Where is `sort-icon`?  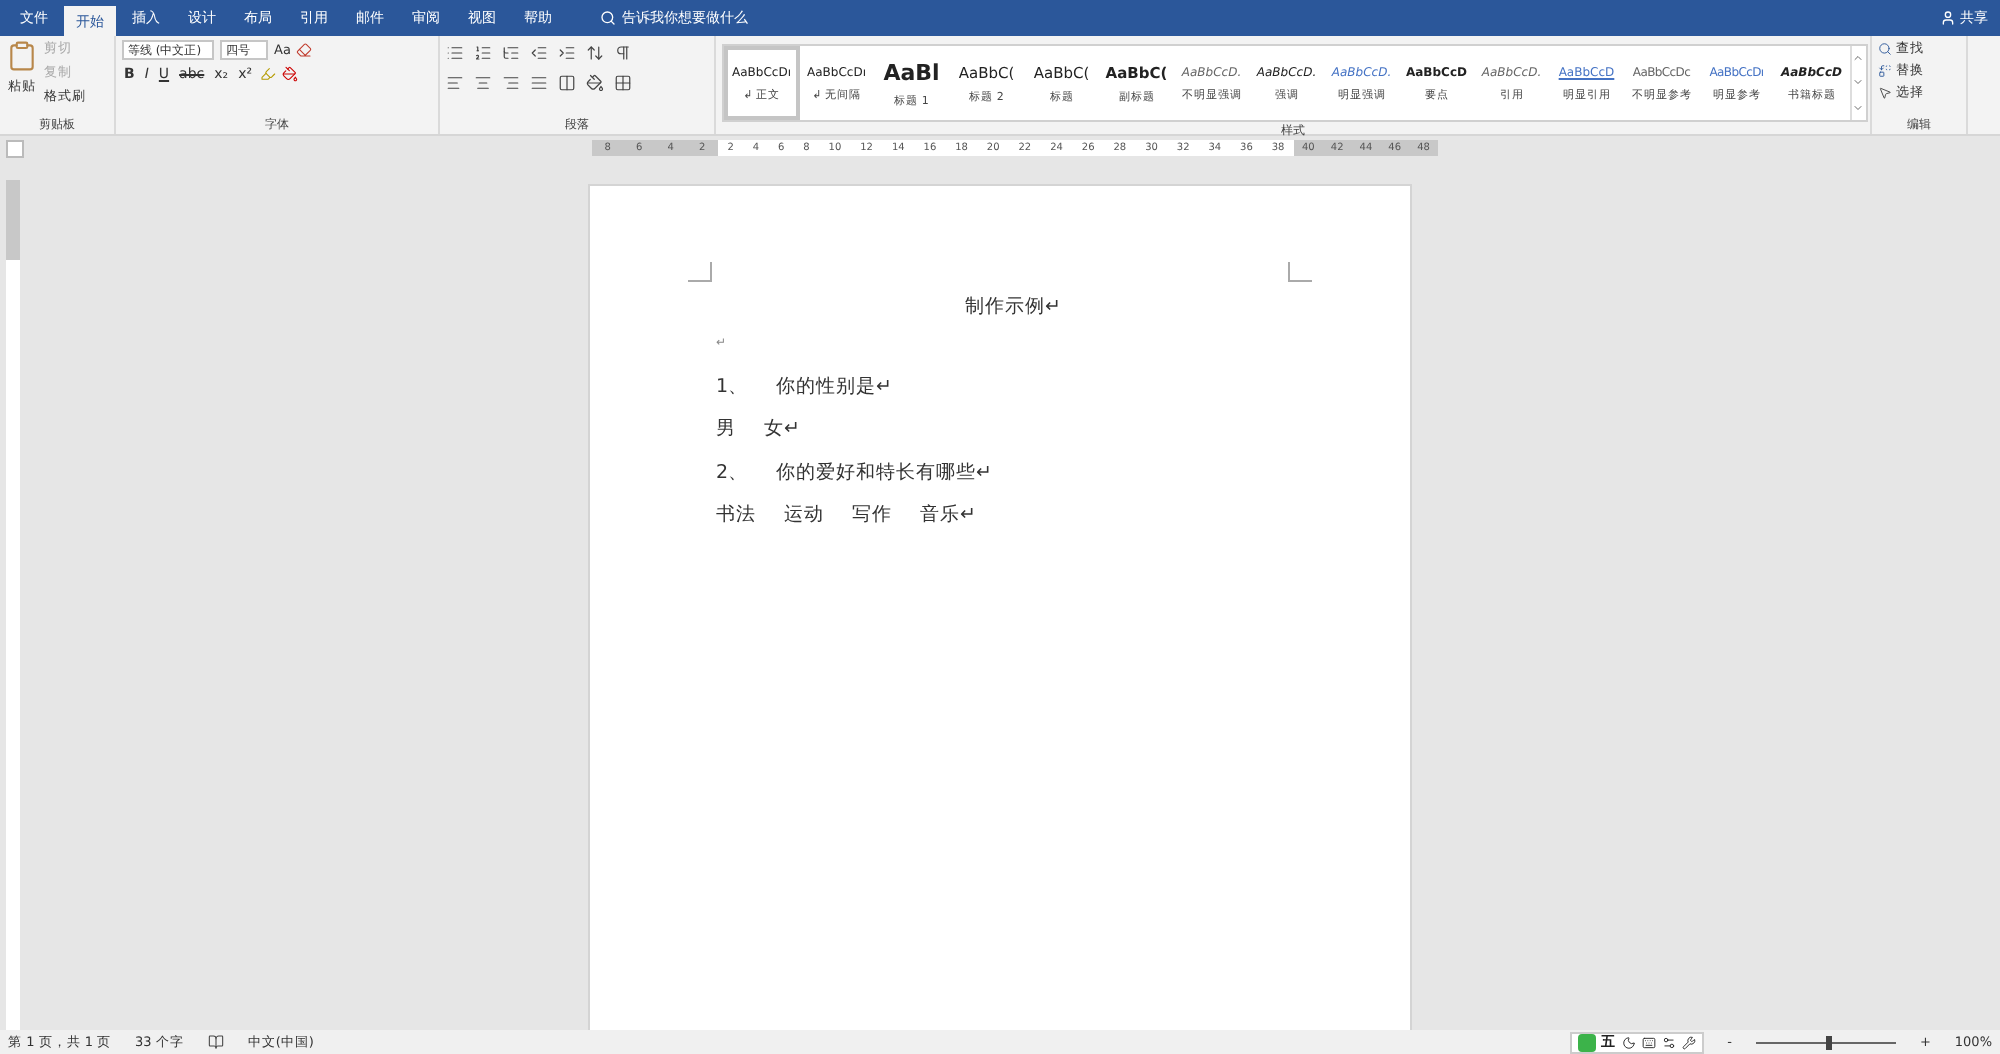
sort-icon is located at coordinates (595, 53).